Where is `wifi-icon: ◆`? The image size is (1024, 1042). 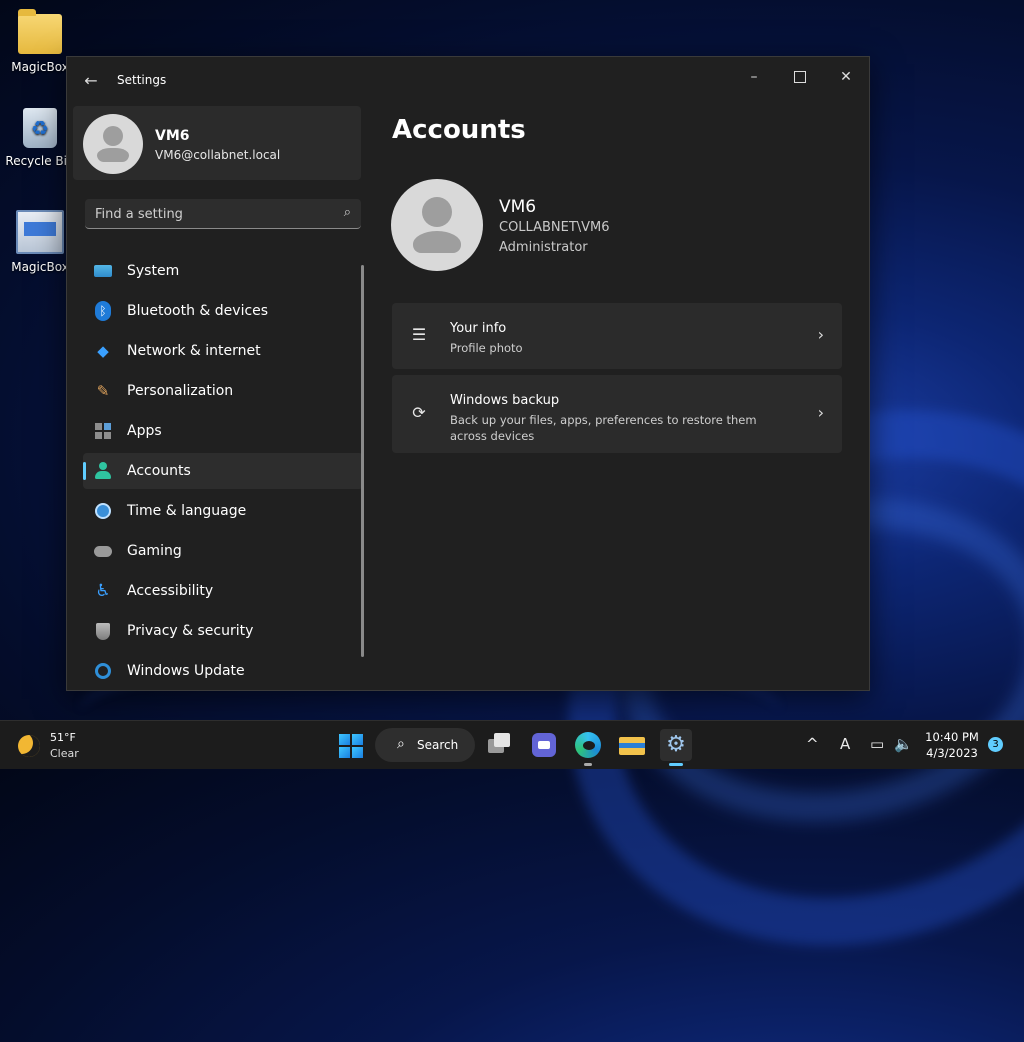
wifi-icon: ◆ is located at coordinates (103, 351).